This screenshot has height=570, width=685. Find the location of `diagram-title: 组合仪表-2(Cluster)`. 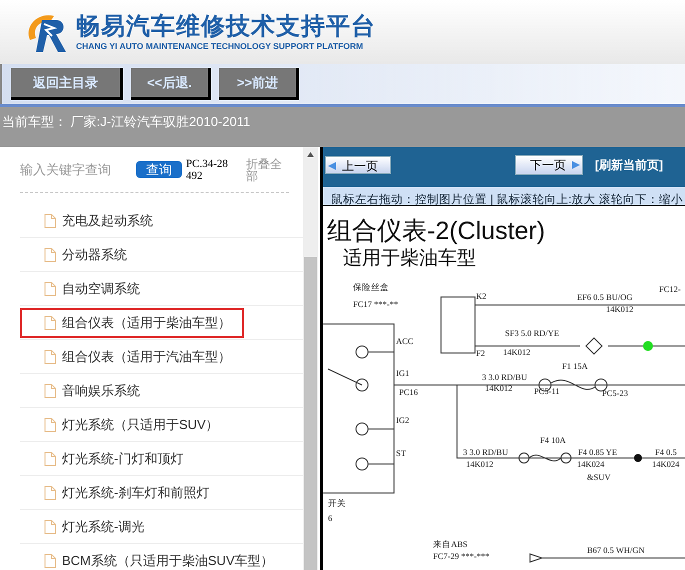

diagram-title: 组合仪表-2(Cluster) is located at coordinates (436, 231).